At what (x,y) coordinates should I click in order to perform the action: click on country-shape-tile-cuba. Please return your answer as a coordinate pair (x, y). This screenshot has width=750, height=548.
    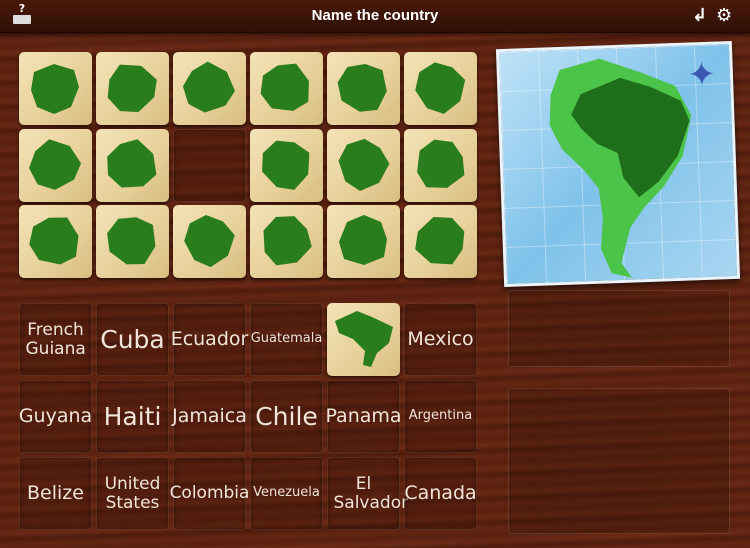
    Looking at the image, I should click on (363, 88).